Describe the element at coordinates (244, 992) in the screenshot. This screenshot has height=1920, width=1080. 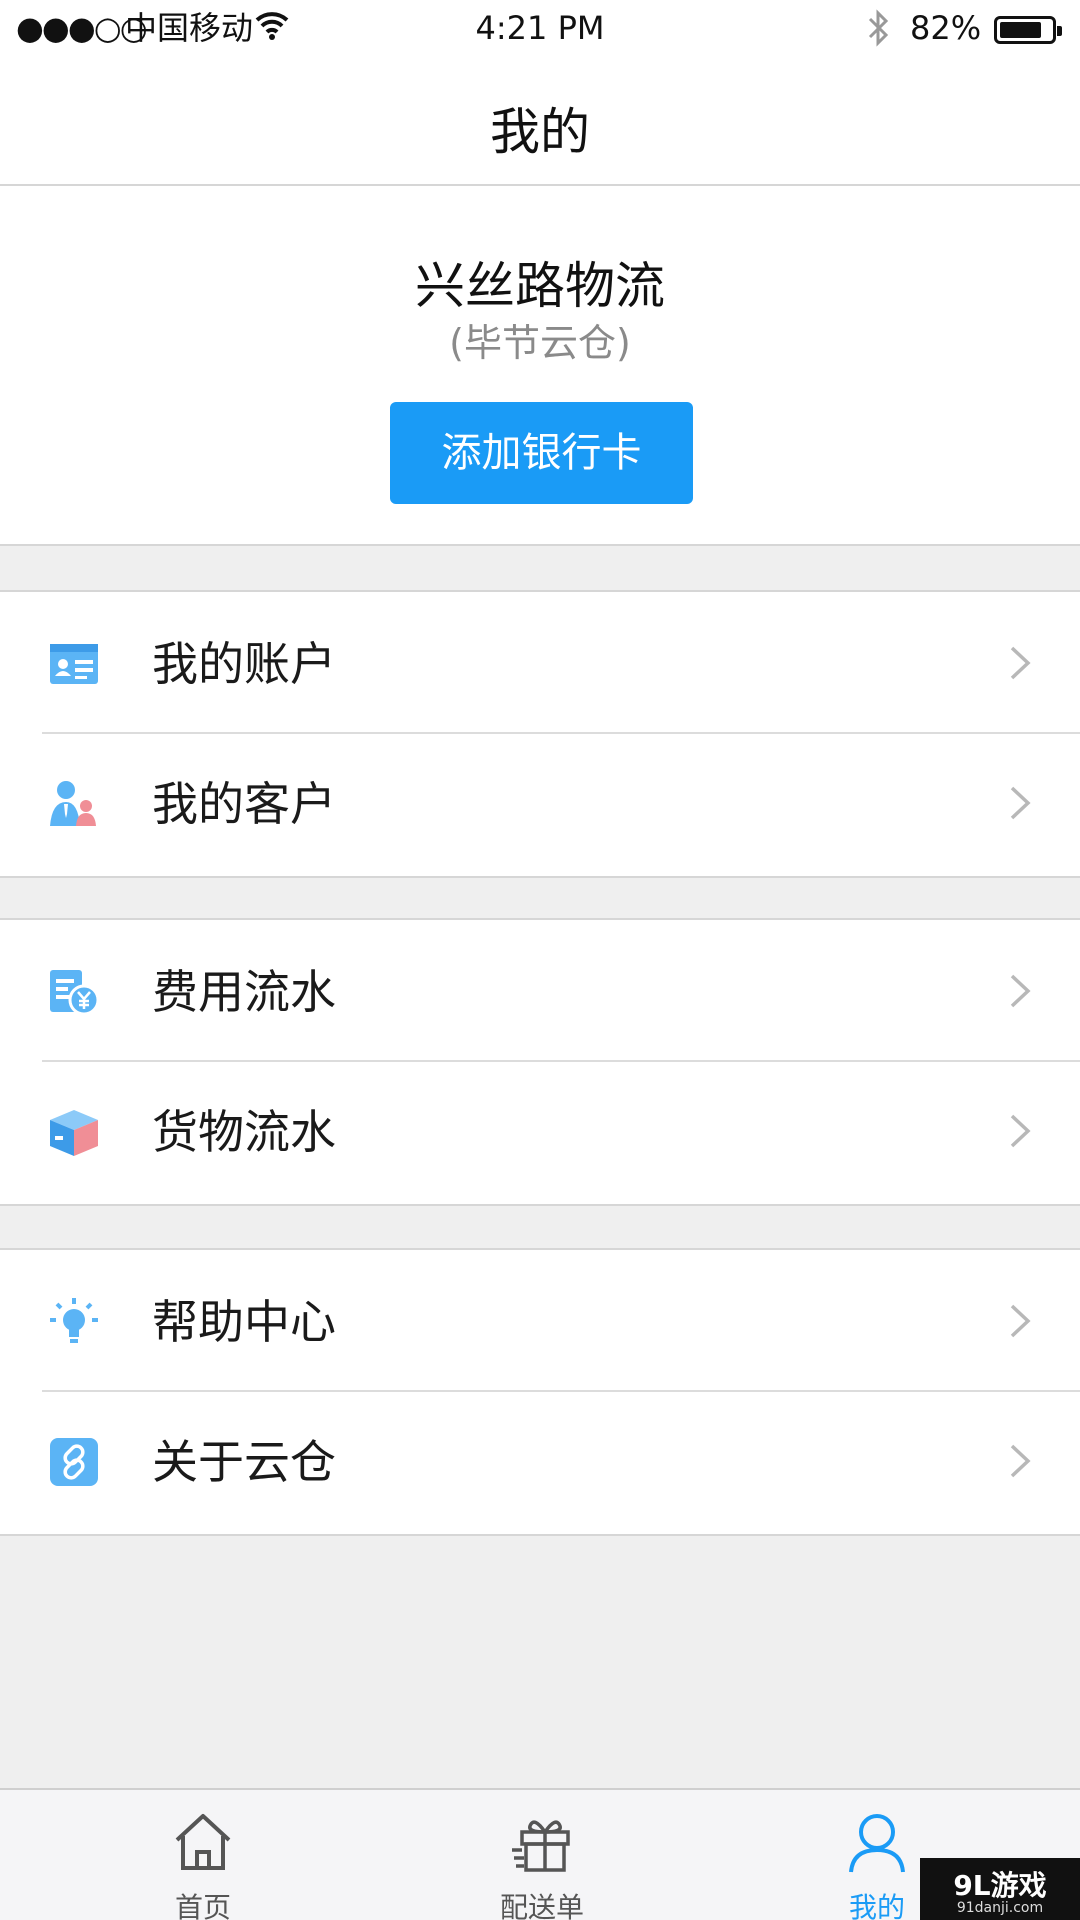
I see `menu-item-label: 费用流水` at that location.